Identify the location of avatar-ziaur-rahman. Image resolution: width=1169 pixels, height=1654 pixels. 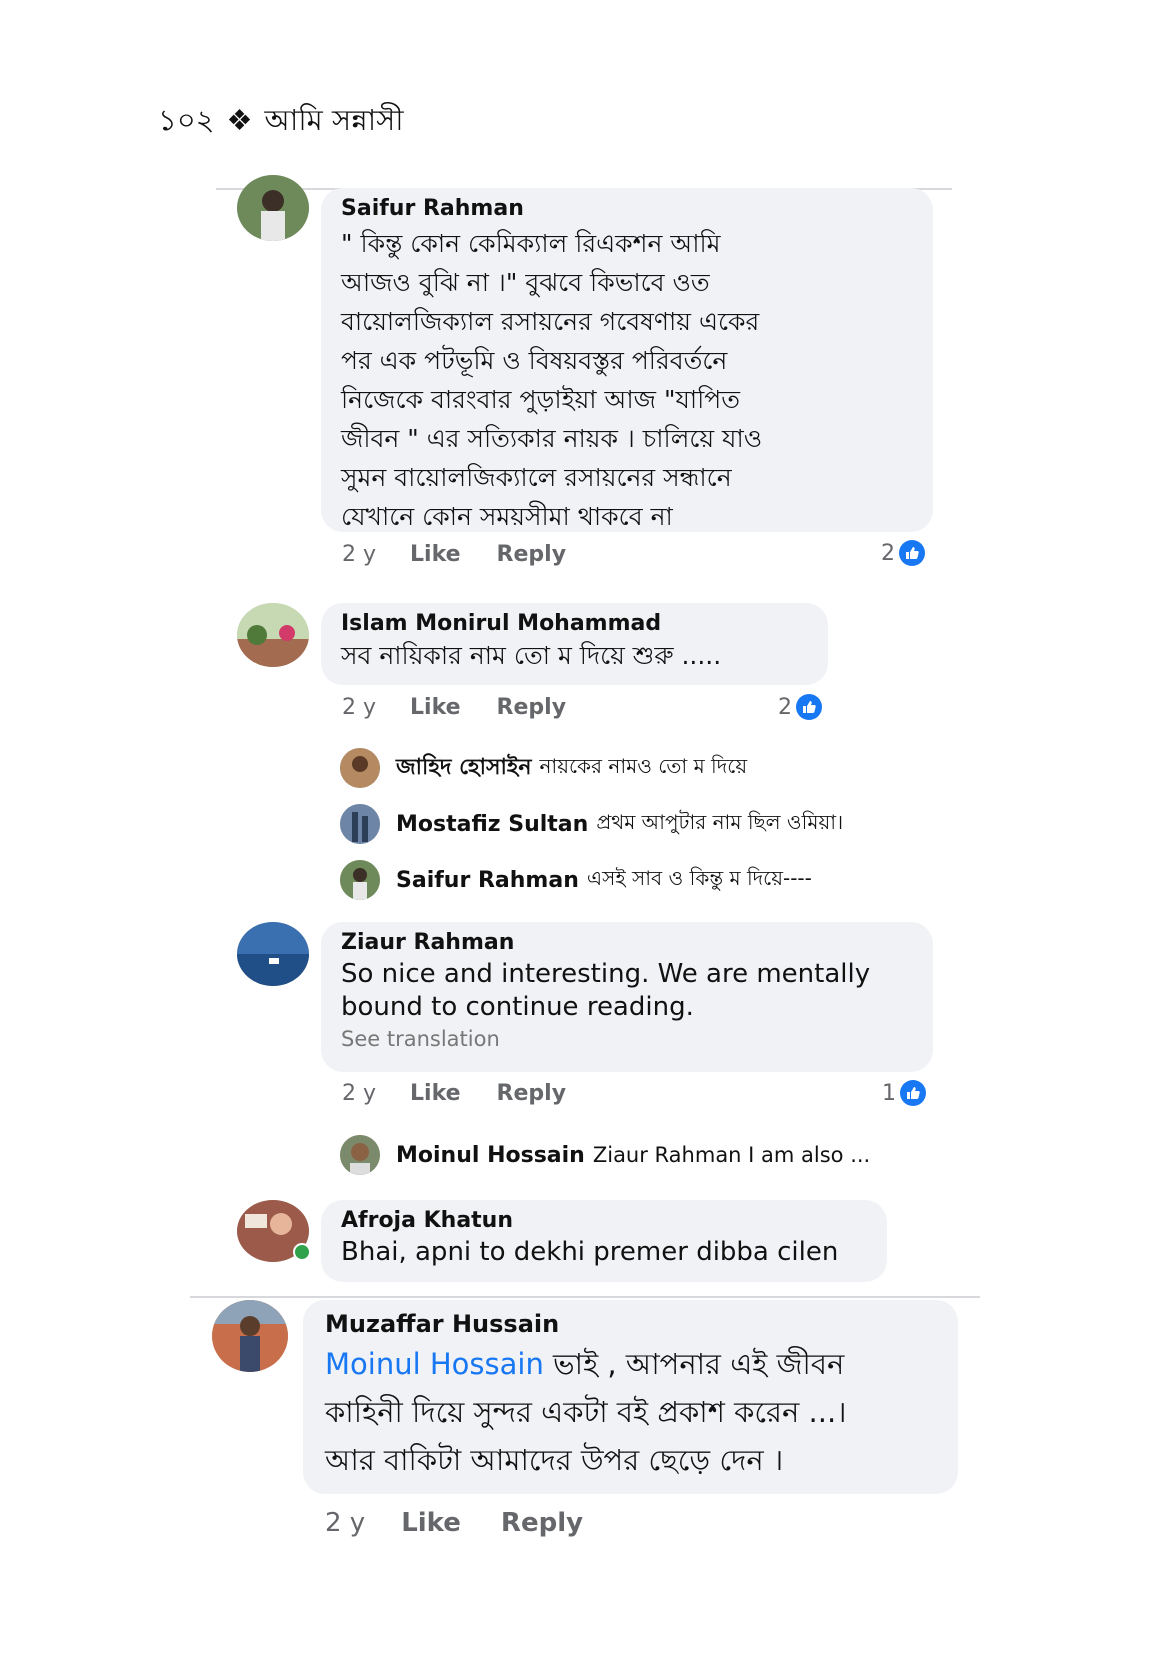
(273, 954).